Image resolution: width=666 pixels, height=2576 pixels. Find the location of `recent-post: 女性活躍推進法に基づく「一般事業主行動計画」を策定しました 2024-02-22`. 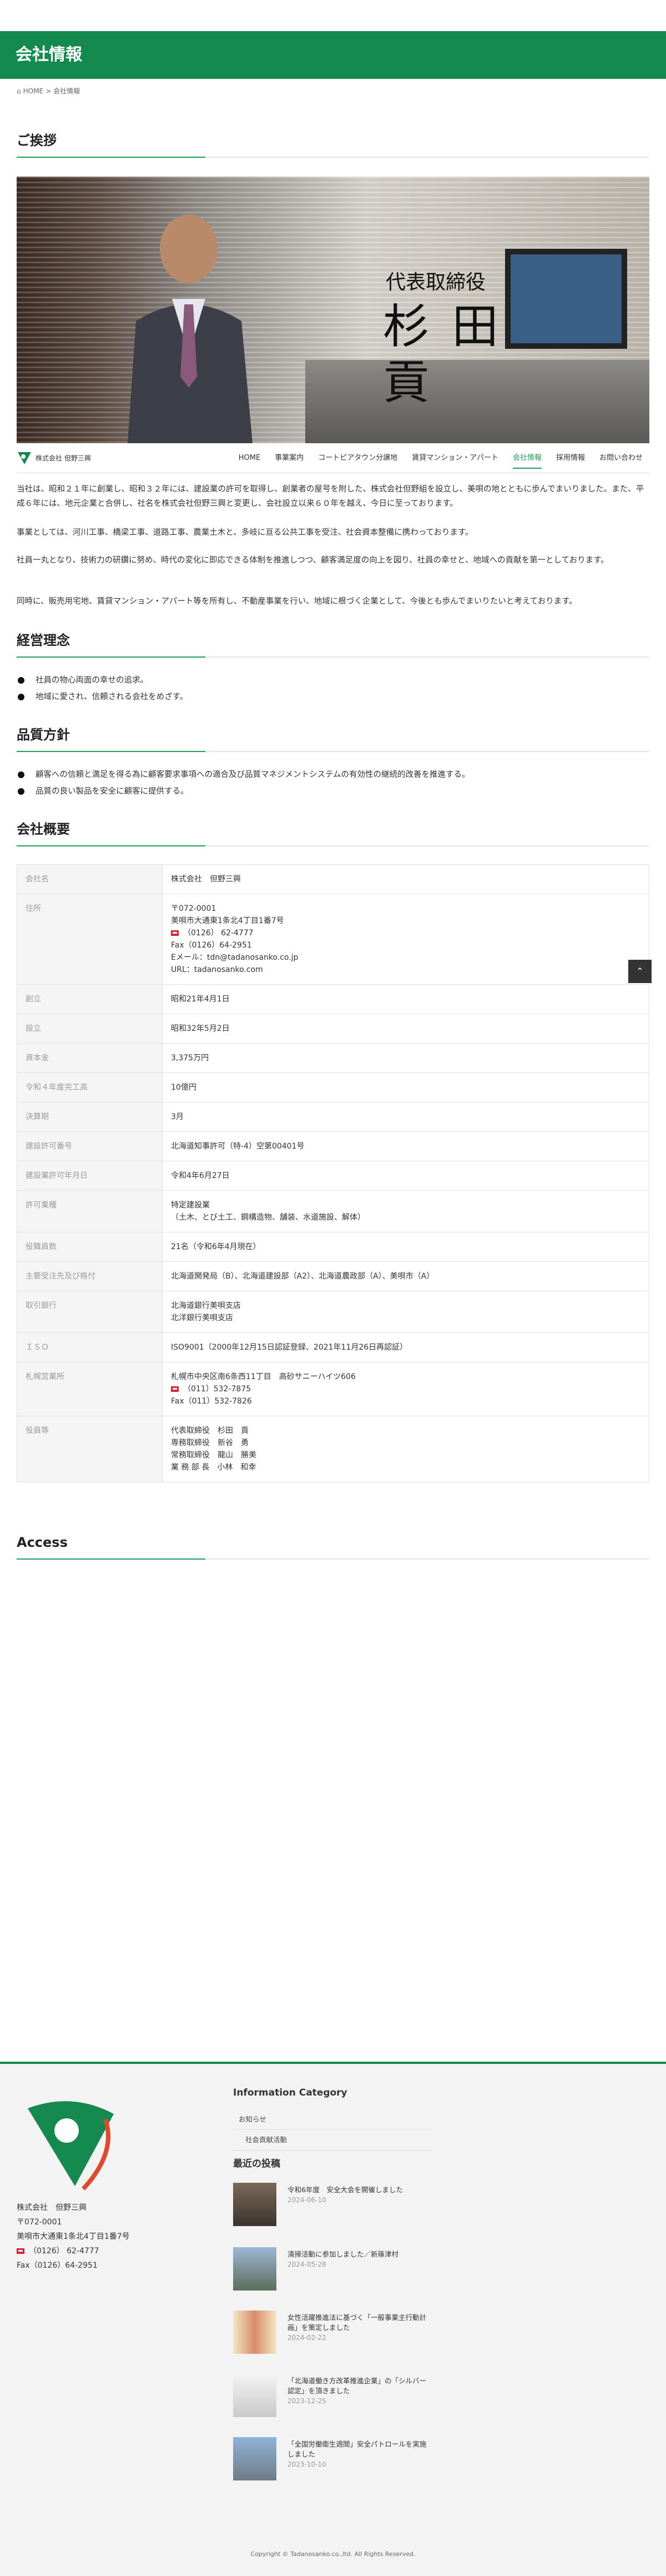

recent-post: 女性活躍推進法に基づく「一般事業主行動計画」を策定しました 2024-02-22 is located at coordinates (333, 2334).